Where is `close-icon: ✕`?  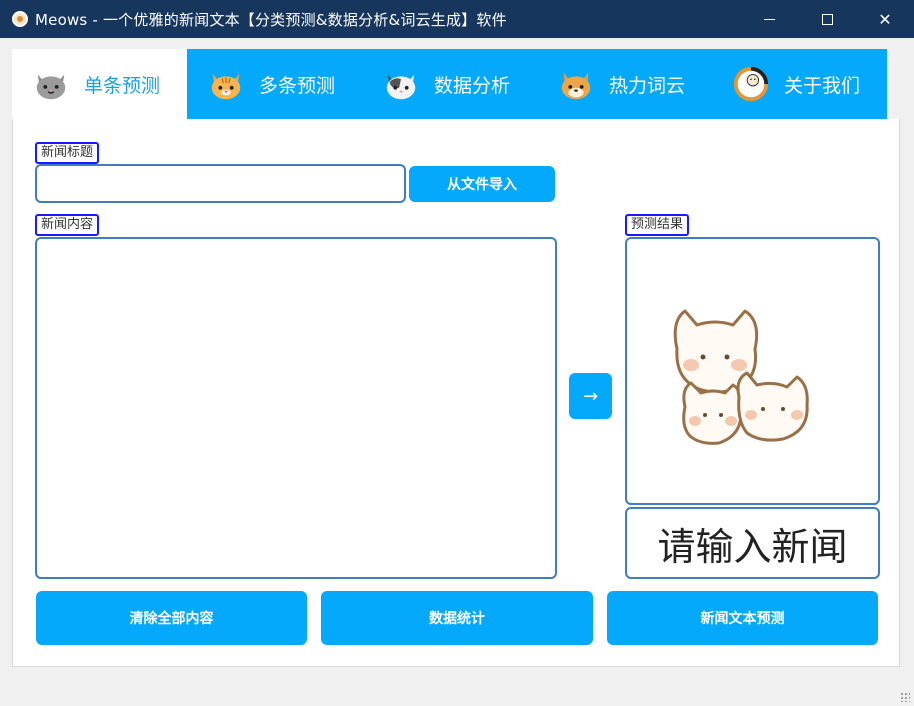 close-icon: ✕ is located at coordinates (885, 19).